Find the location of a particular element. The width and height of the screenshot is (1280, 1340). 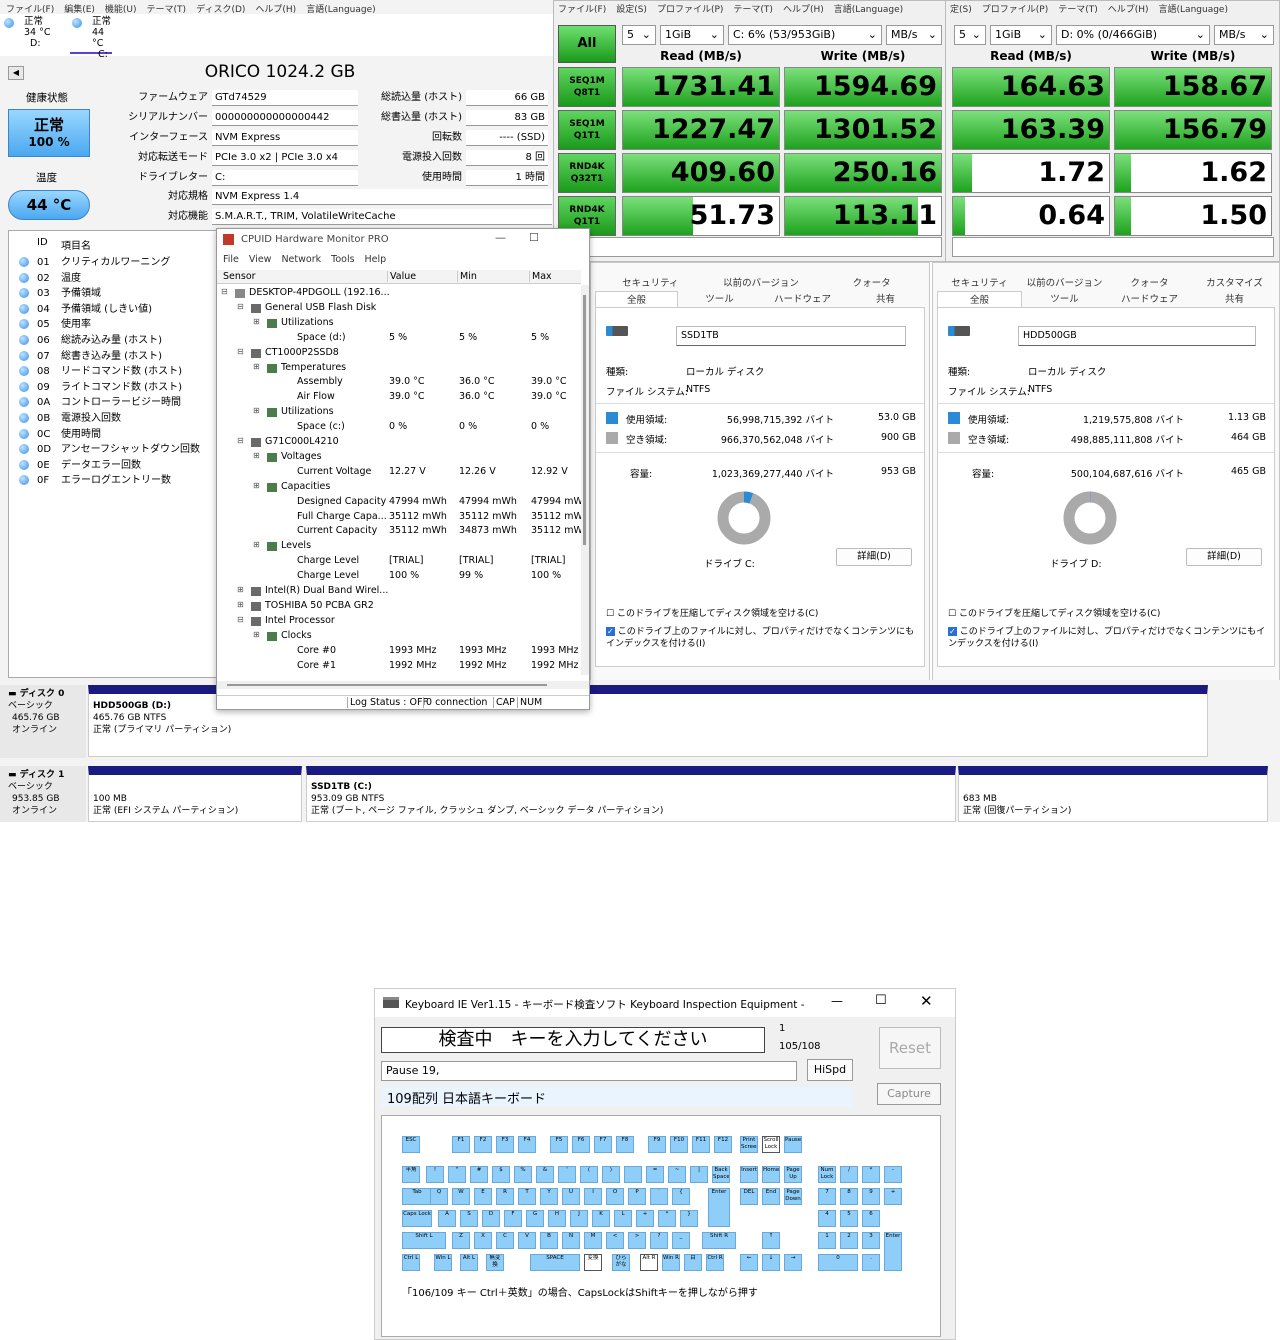

key-f11: F11 is located at coordinates (701, 1144).